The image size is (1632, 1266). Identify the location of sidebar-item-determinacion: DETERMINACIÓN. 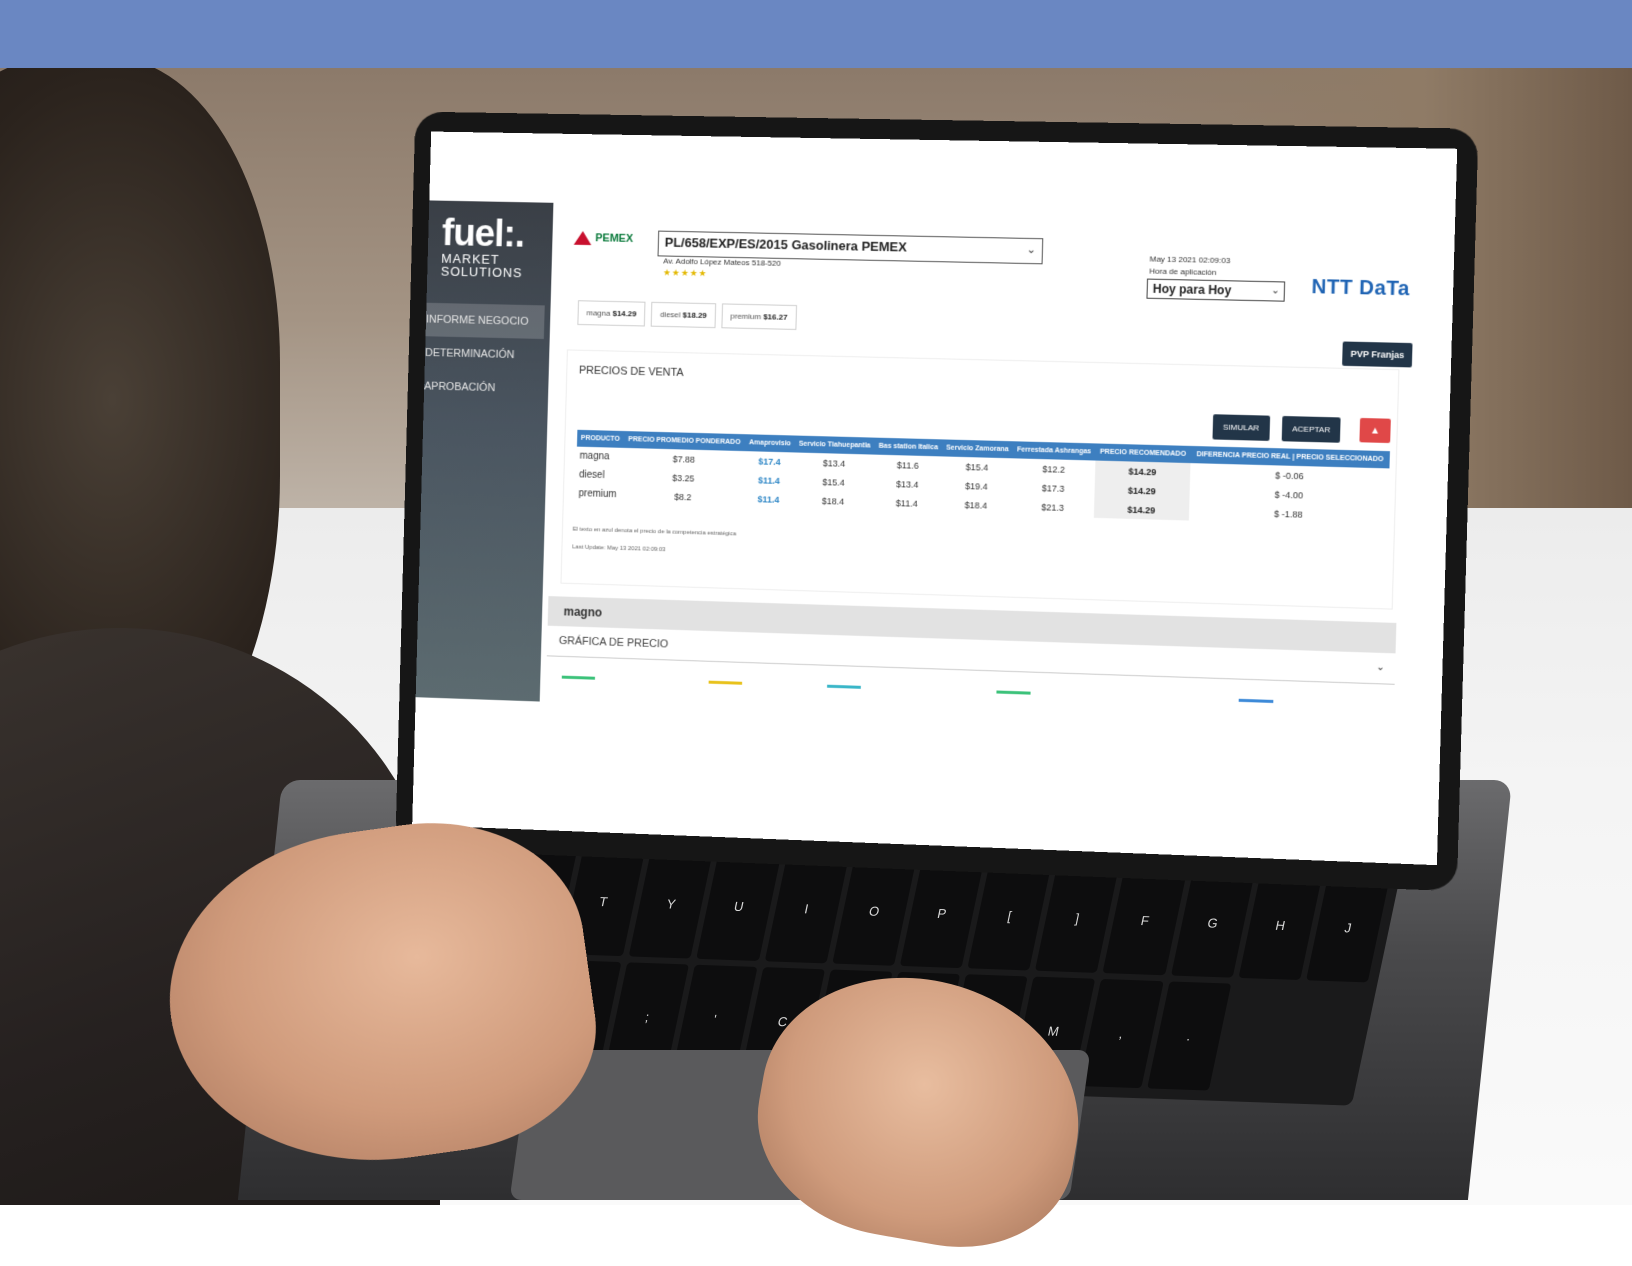
(484, 354).